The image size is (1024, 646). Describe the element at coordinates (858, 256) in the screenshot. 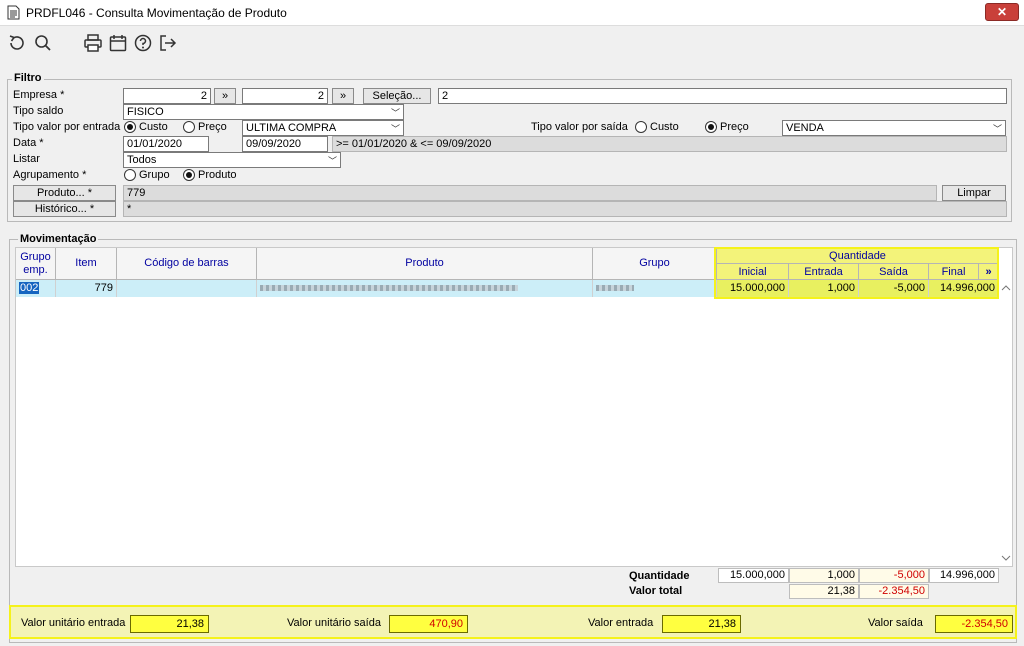

I see `col-quantidade: Quantidade` at that location.